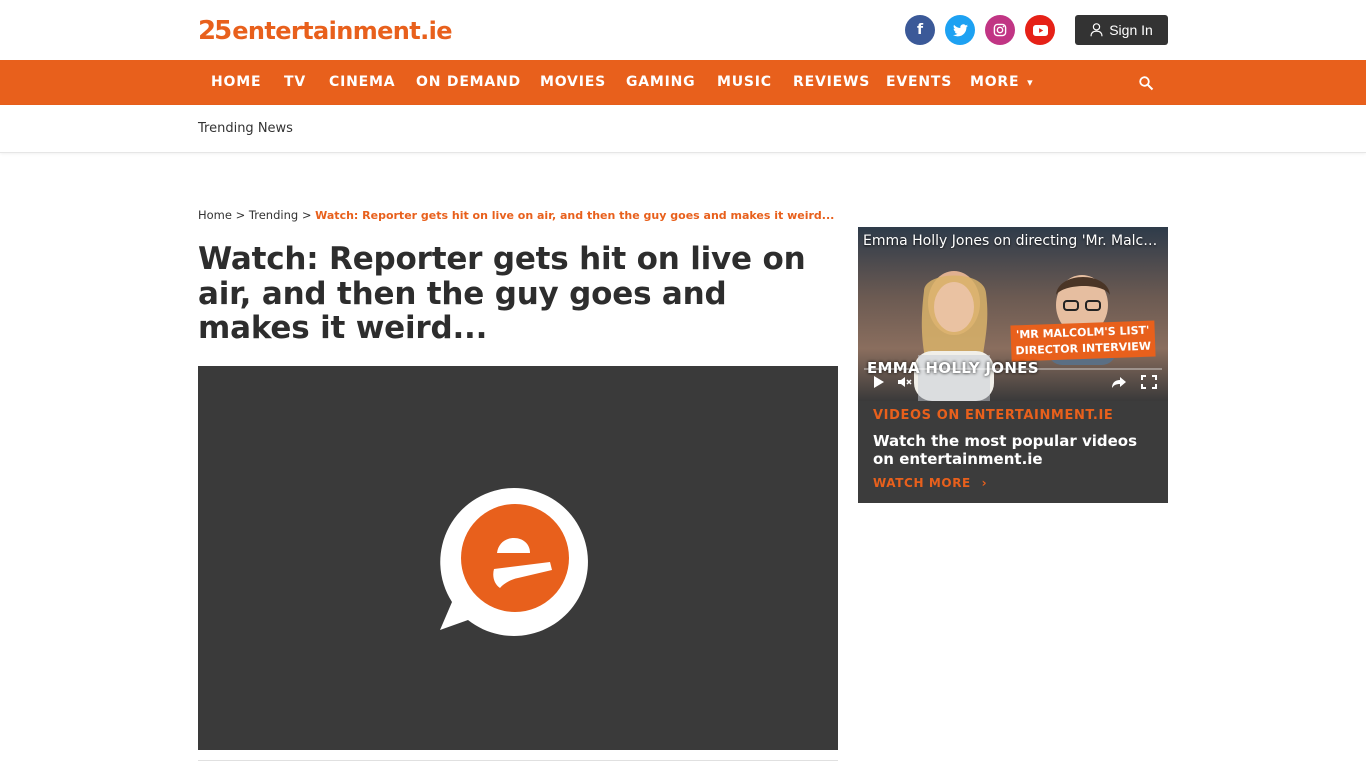 Image resolution: width=1366 pixels, height=768 pixels. Describe the element at coordinates (1131, 30) in the screenshot. I see `sign-in-label: Sign In` at that location.